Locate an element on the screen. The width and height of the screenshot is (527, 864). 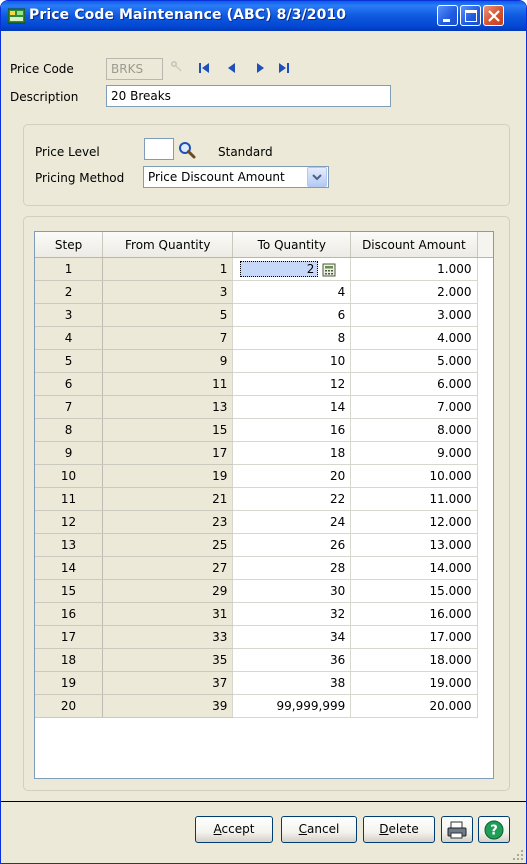
cell-from-quantity: 31 is located at coordinates (168, 614).